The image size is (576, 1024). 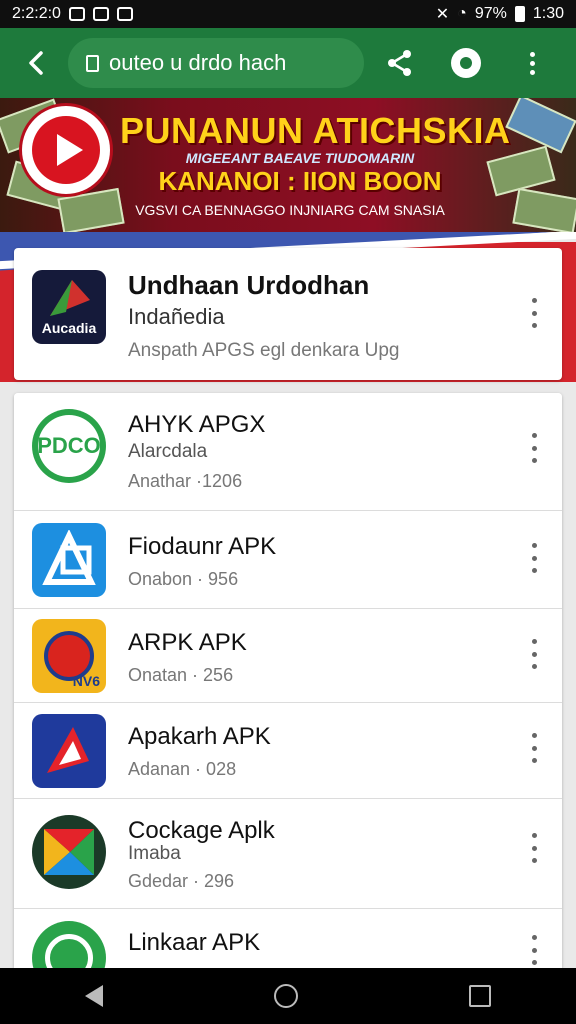 I want to click on featured-title: Undhaan Urdodhan, so click(x=249, y=285).